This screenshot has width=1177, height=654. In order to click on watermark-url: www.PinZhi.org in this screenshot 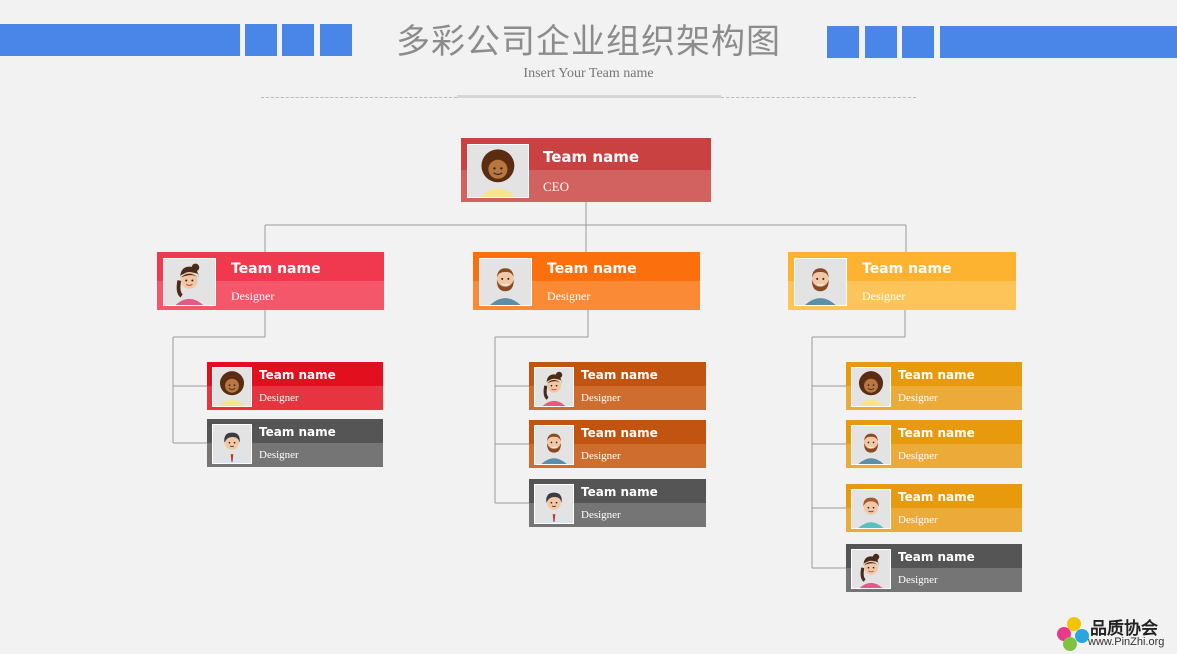, I will do `click(1126, 642)`.